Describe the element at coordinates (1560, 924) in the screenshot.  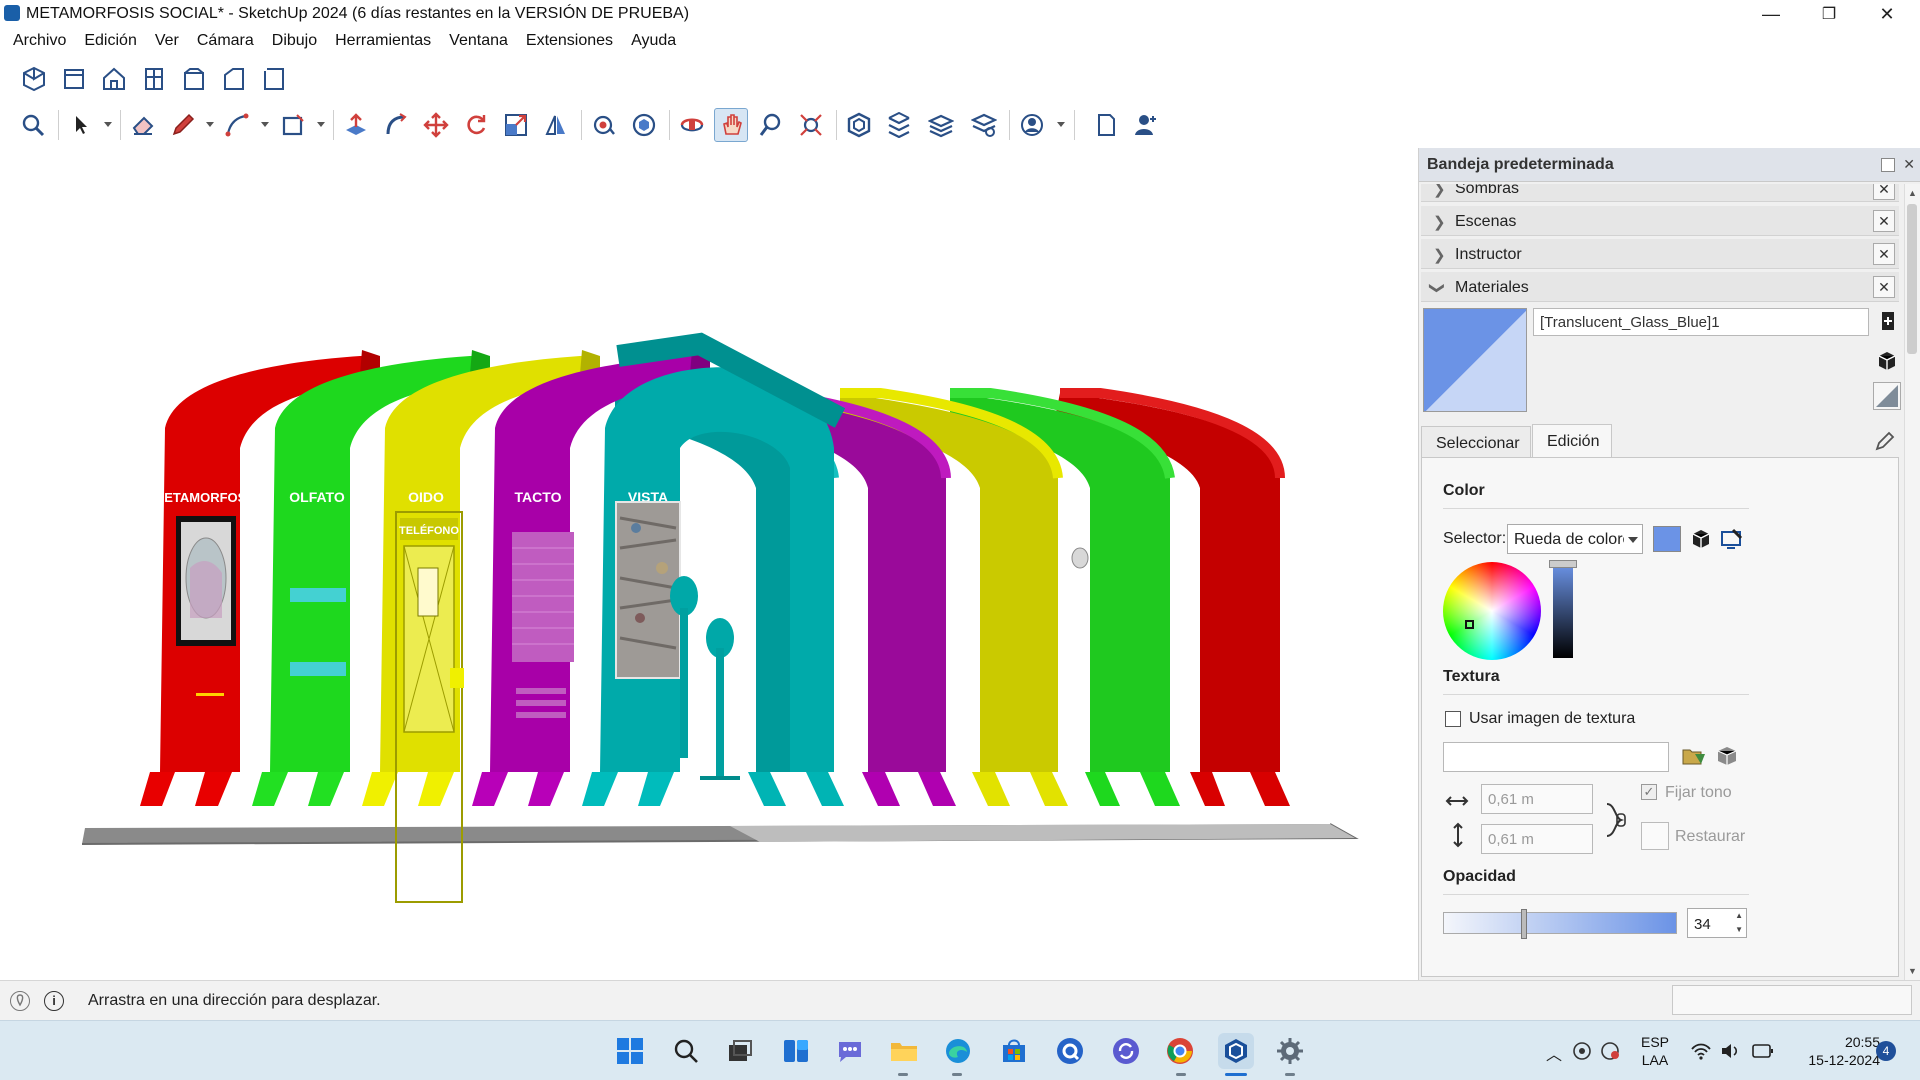
I see `opacity-slider` at that location.